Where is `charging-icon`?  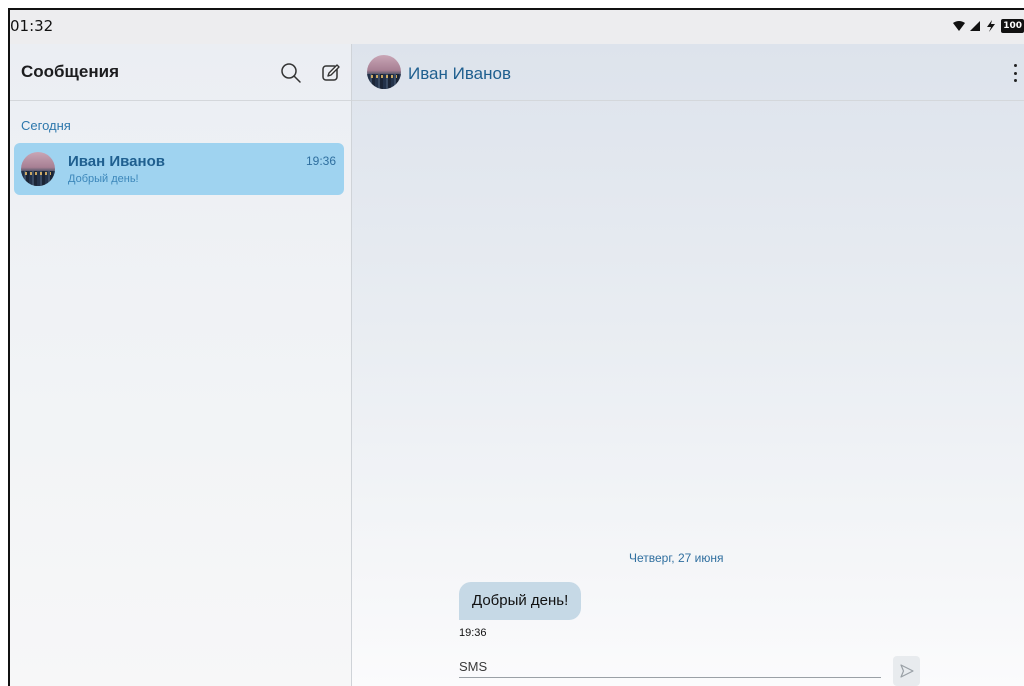 charging-icon is located at coordinates (991, 26).